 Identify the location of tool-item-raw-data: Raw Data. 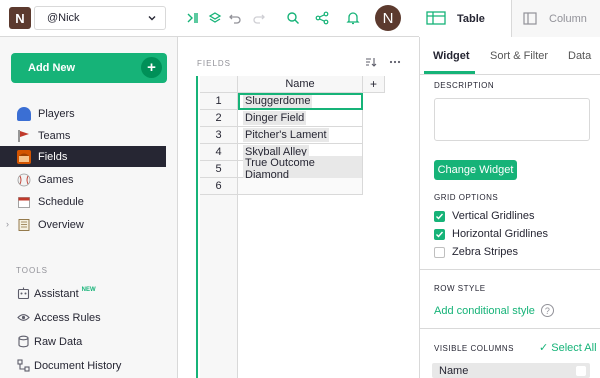
(83, 341).